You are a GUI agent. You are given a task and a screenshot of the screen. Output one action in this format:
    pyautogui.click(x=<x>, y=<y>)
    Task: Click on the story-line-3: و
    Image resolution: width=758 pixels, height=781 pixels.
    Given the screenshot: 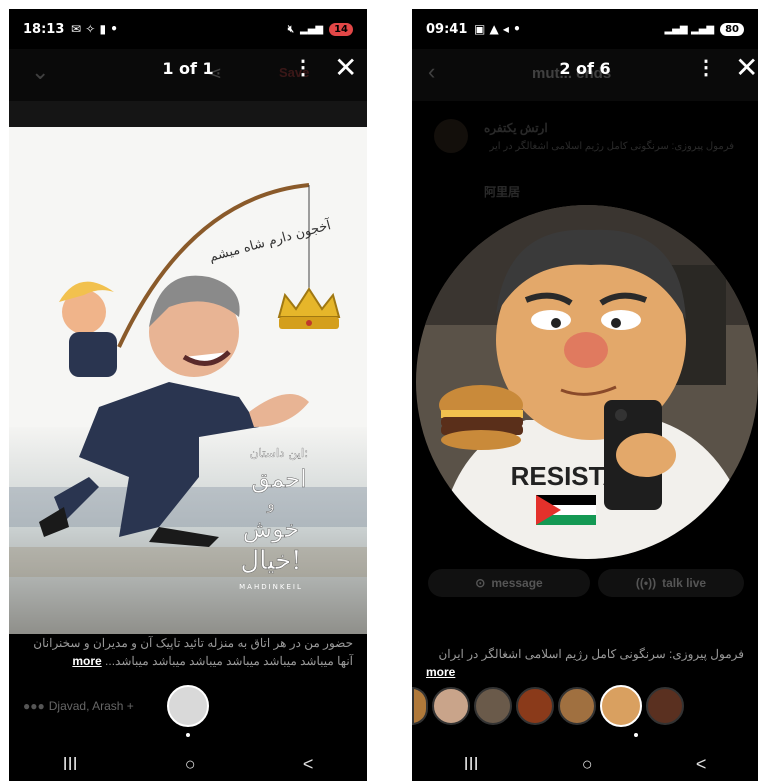 What is the action you would take?
    pyautogui.click(x=270, y=503)
    